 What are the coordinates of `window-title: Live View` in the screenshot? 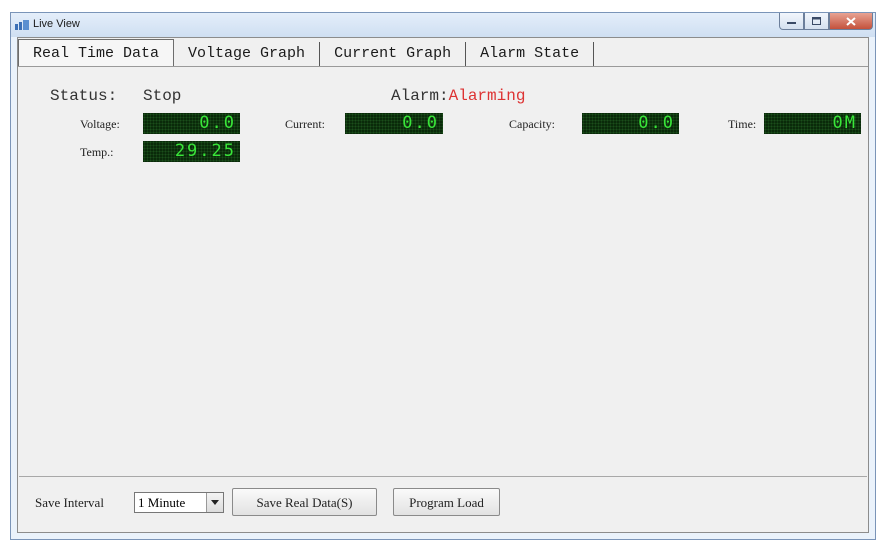 It's located at (56, 24).